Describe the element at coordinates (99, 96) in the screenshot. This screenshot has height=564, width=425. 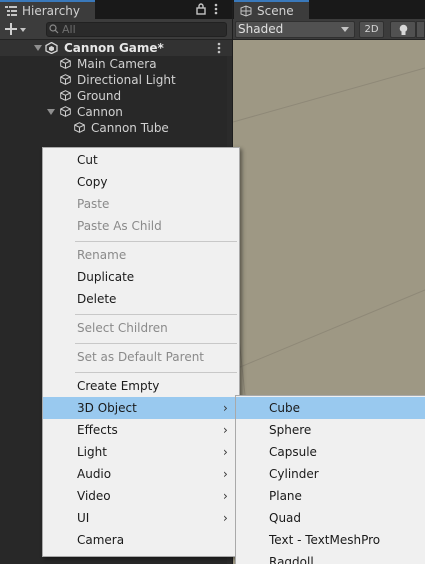
I see `hierarchy-item-ground: Ground` at that location.